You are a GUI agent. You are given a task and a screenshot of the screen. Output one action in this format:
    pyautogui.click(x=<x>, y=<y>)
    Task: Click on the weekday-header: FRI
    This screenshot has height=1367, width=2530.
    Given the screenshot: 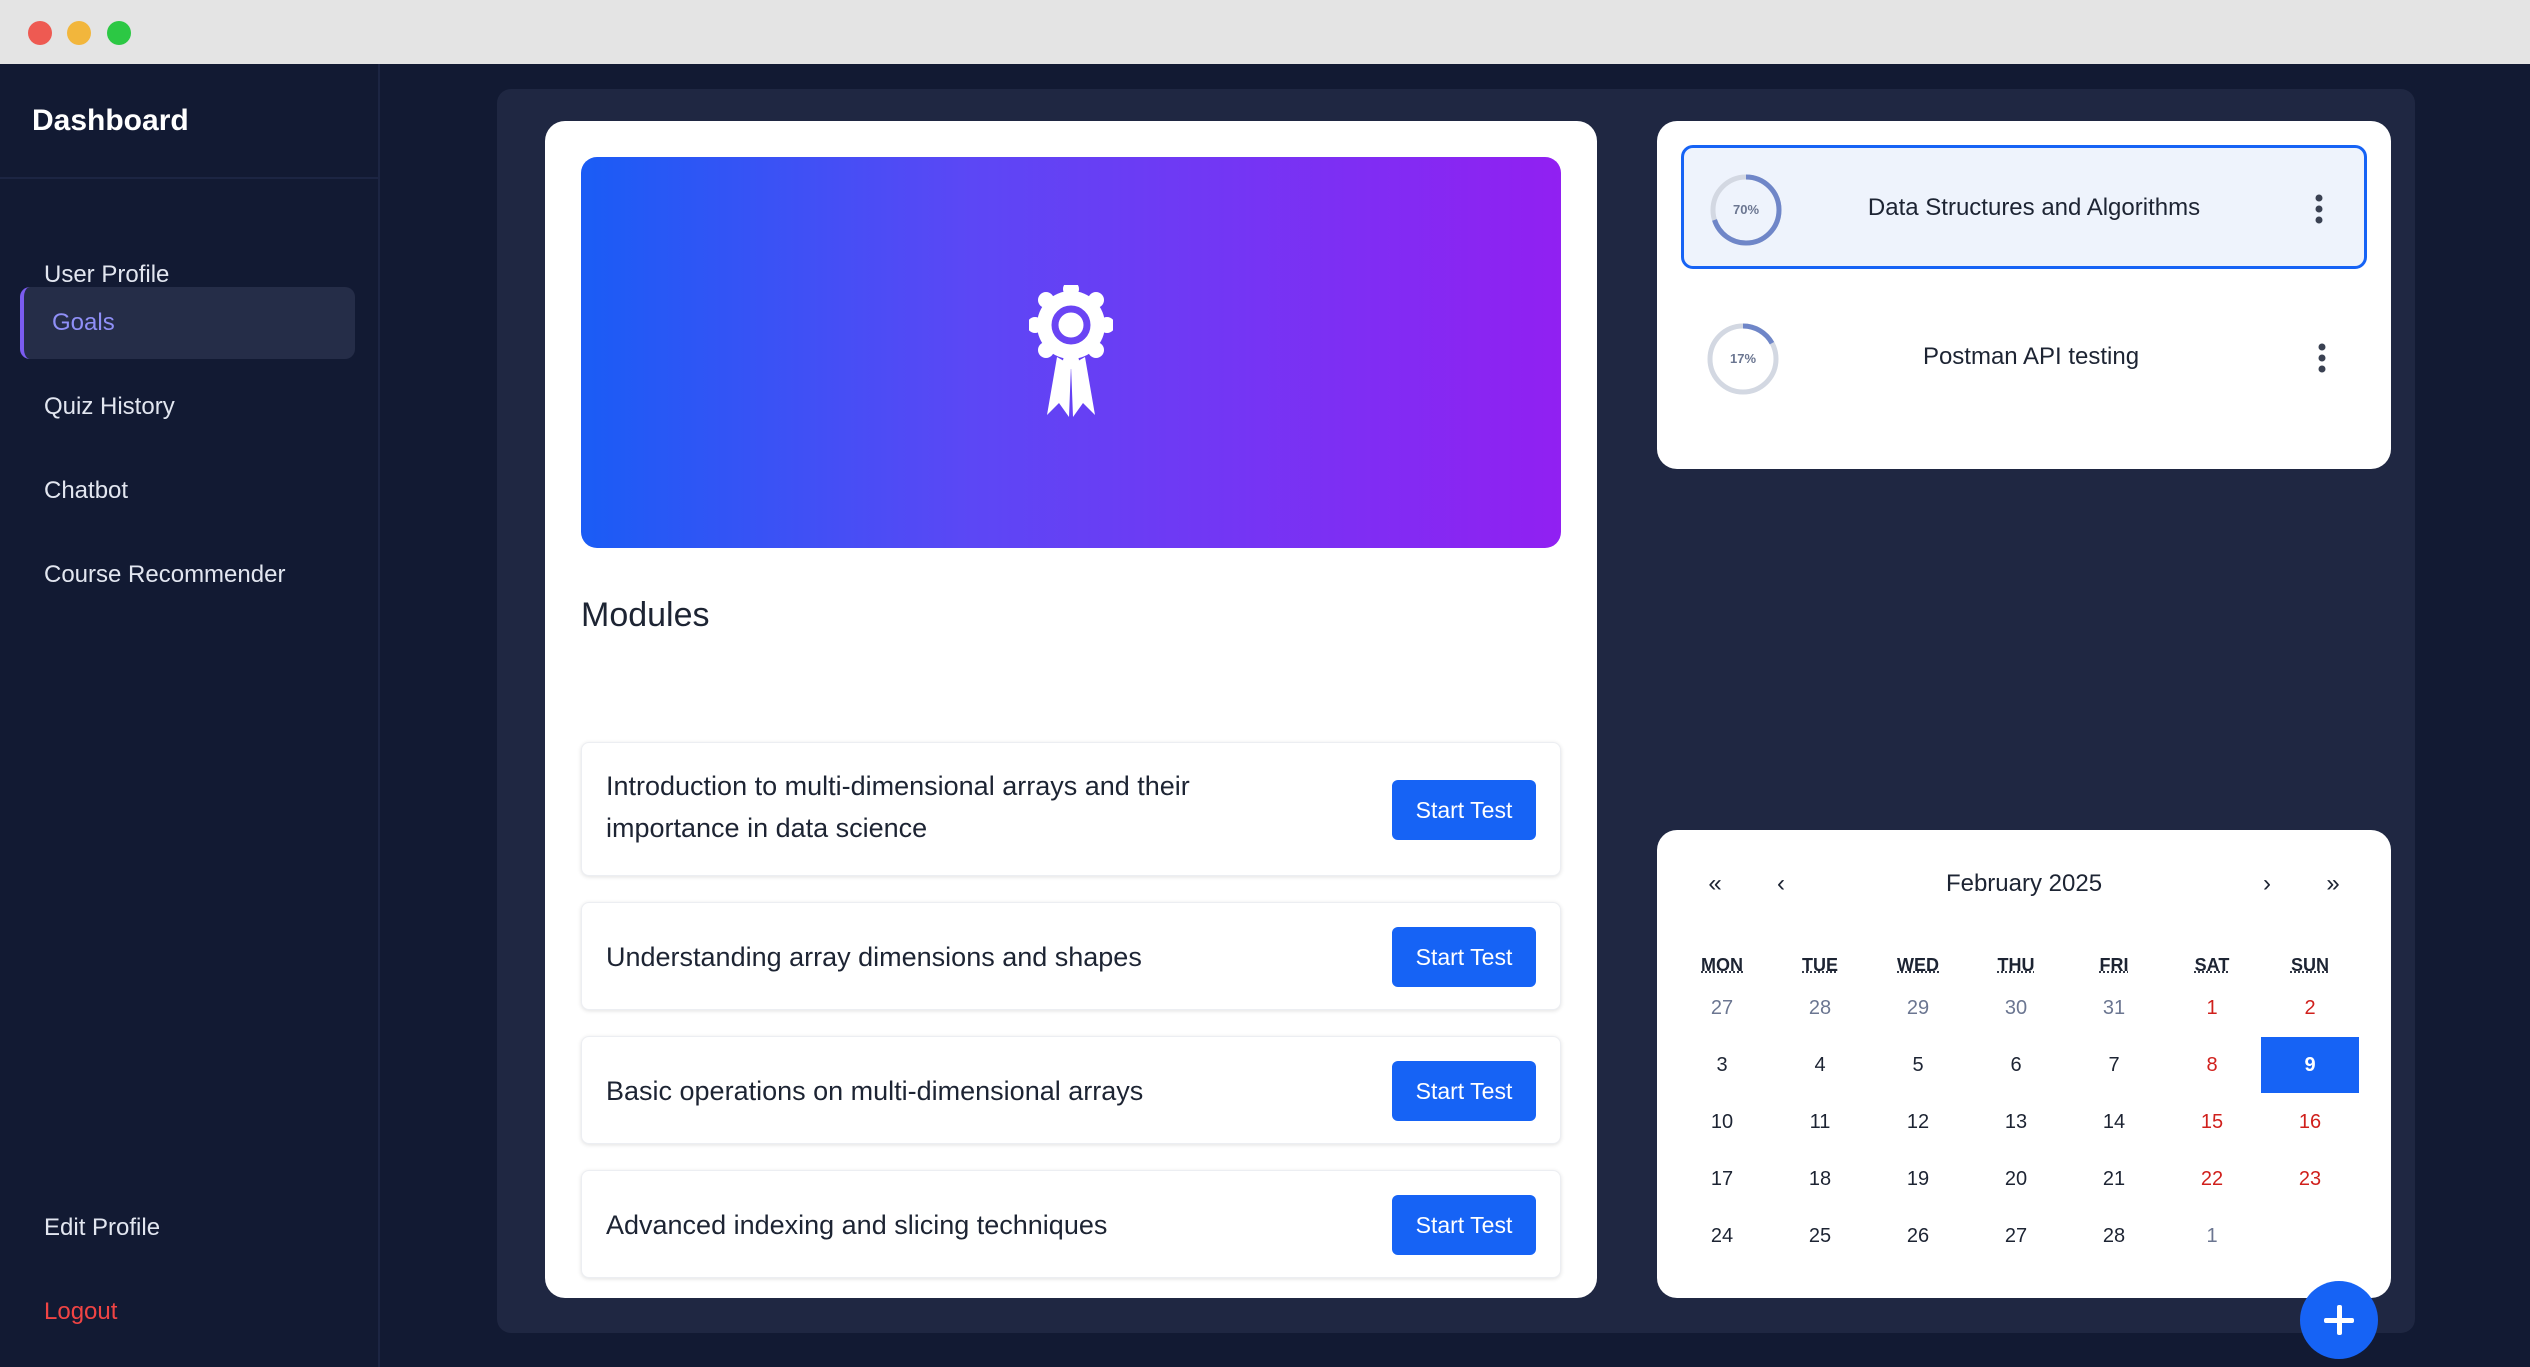 What is the action you would take?
    pyautogui.click(x=2114, y=965)
    